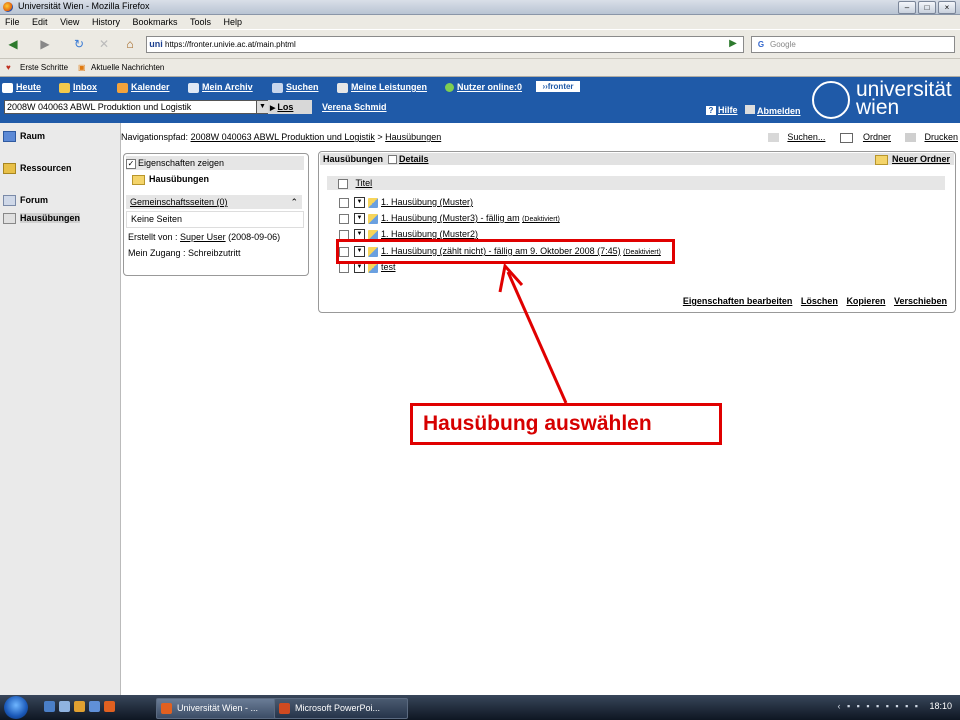  I want to click on sidebar-item-hausuebungen: Hausübungen, so click(41, 219).